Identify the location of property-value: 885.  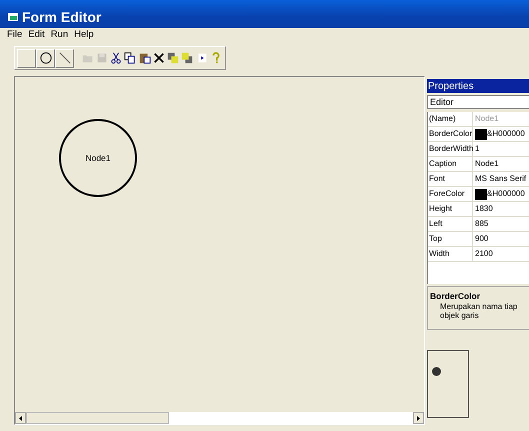
(480, 224).